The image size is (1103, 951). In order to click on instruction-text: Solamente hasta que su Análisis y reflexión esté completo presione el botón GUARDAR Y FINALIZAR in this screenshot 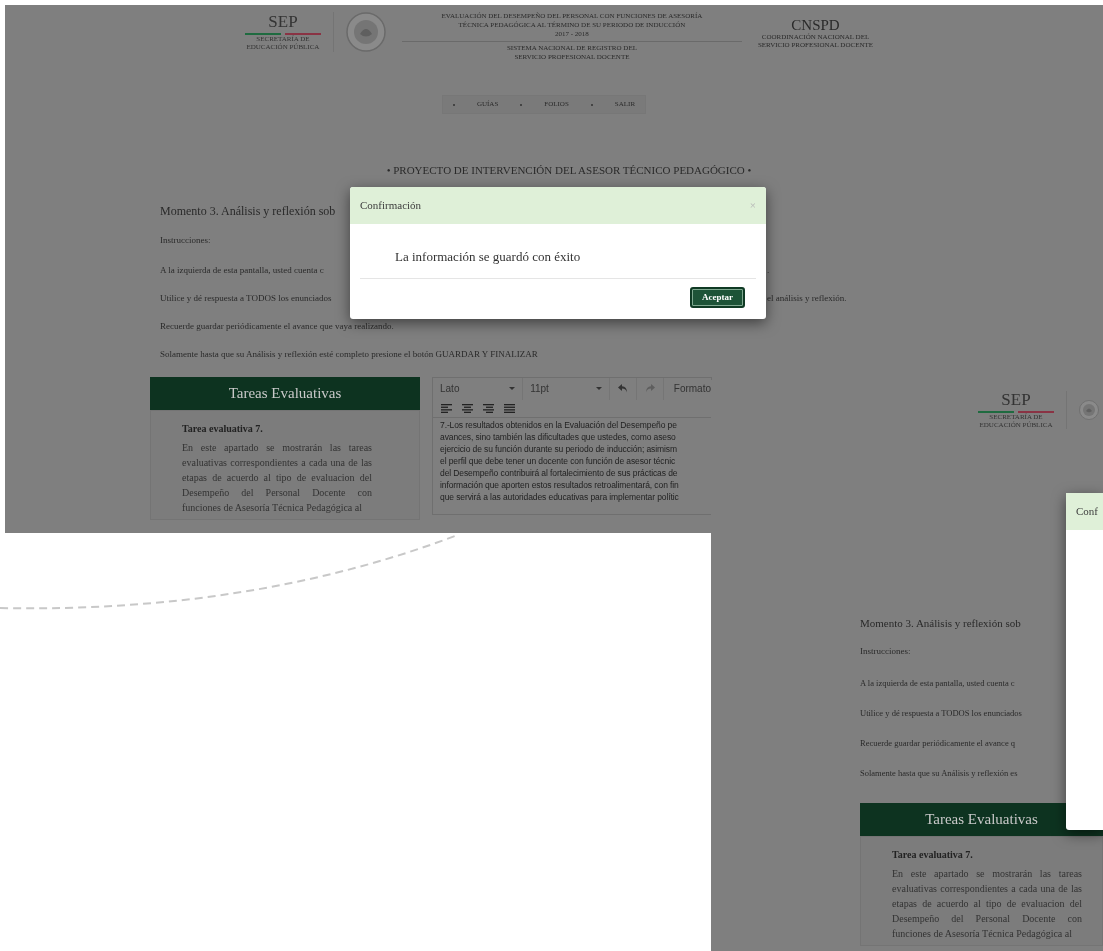, I will do `click(349, 353)`.